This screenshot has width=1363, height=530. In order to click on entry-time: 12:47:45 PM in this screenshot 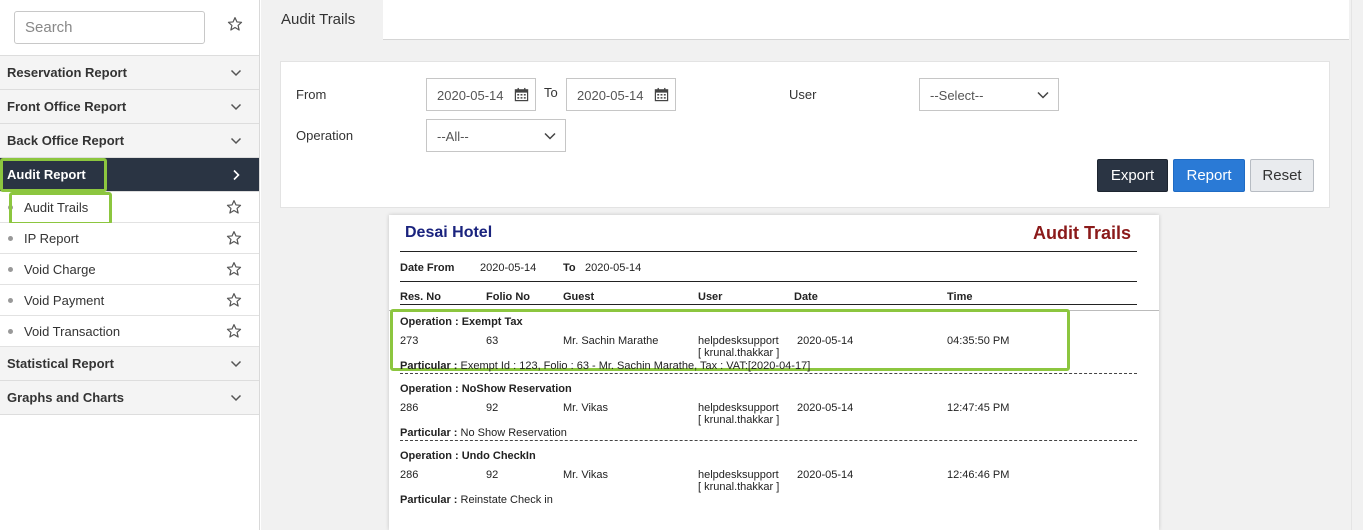, I will do `click(978, 408)`.